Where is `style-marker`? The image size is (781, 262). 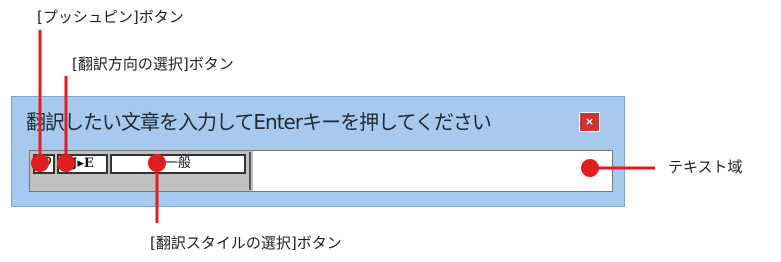
style-marker is located at coordinates (157, 163).